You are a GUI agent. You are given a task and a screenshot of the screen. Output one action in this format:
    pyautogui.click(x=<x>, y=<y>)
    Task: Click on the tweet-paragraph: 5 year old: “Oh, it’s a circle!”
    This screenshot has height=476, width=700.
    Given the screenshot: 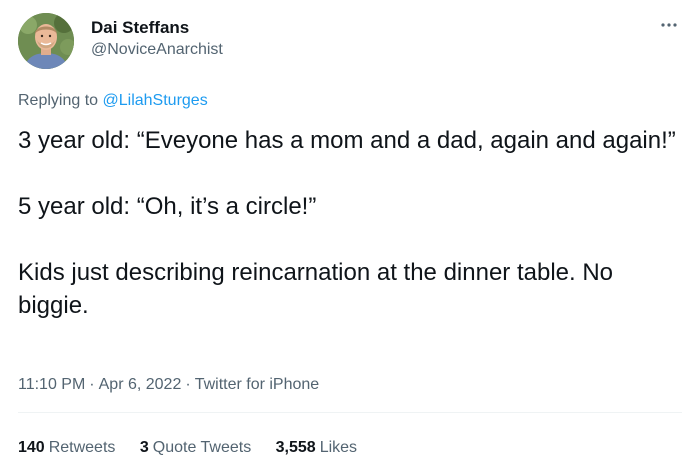 What is the action you would take?
    pyautogui.click(x=167, y=206)
    